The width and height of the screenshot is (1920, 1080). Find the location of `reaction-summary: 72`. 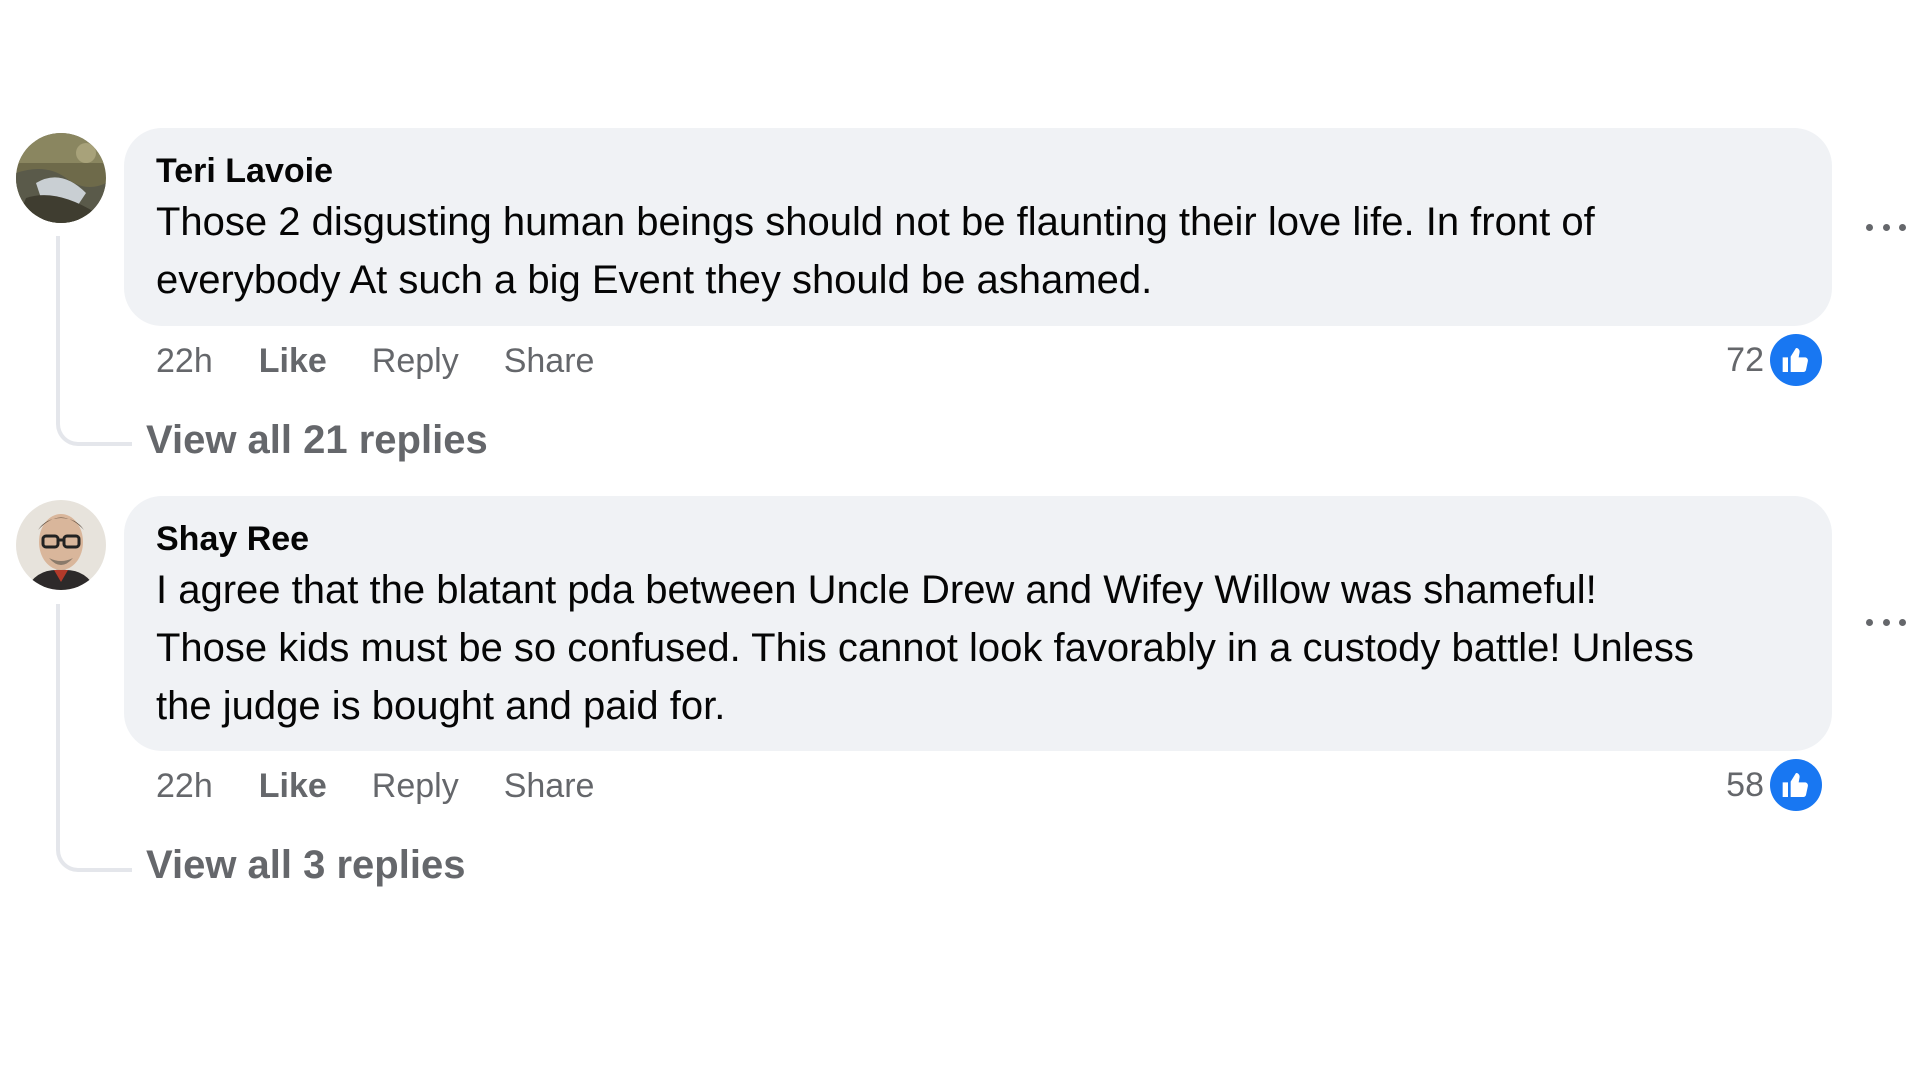

reaction-summary: 72 is located at coordinates (1771, 360).